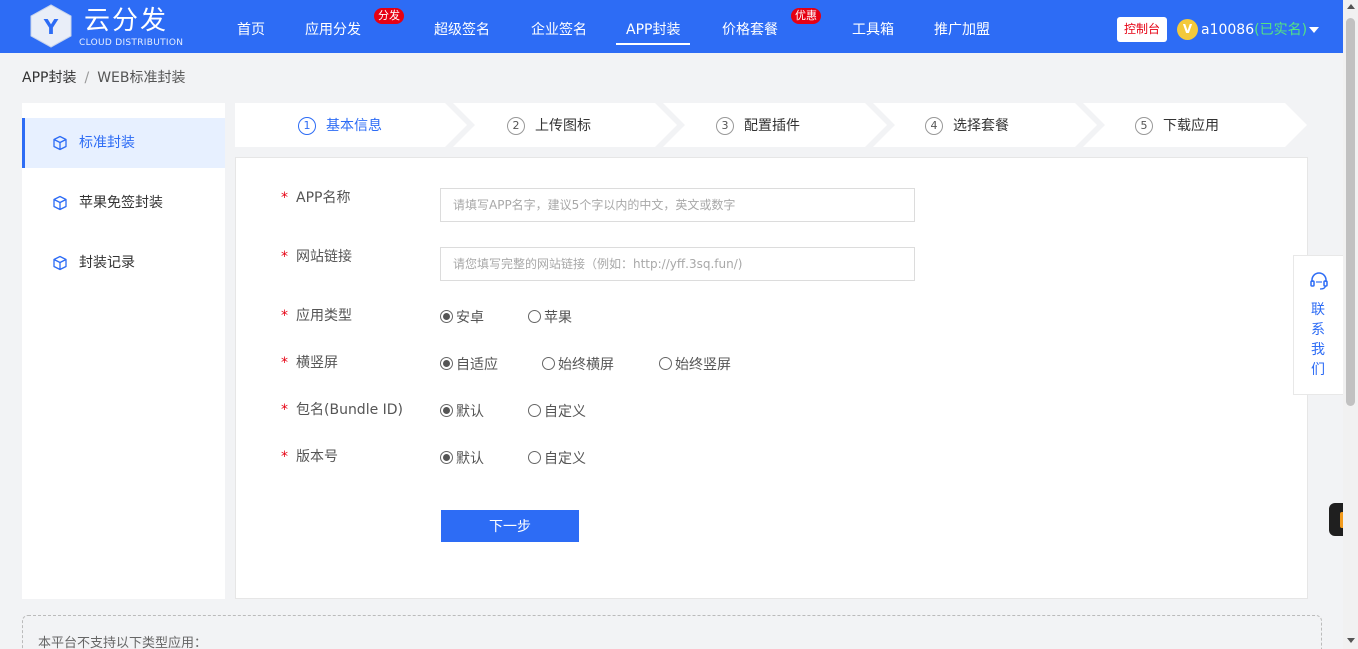  Describe the element at coordinates (1144, 126) in the screenshot. I see `step-5-number: 5` at that location.